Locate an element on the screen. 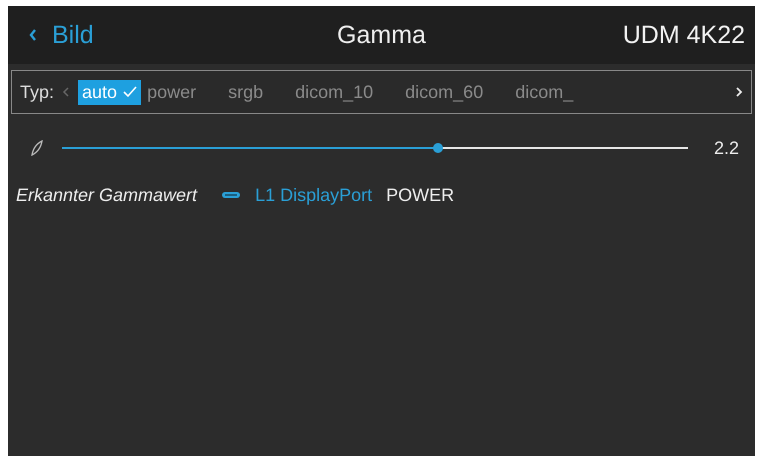  type-label: Typ: is located at coordinates (37, 92).